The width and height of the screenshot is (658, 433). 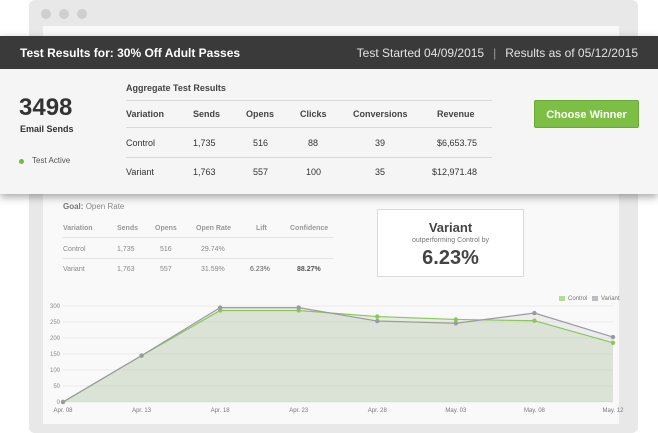 What do you see at coordinates (586, 114) in the screenshot?
I see `choose-winner-button: Choose Winner` at bounding box center [586, 114].